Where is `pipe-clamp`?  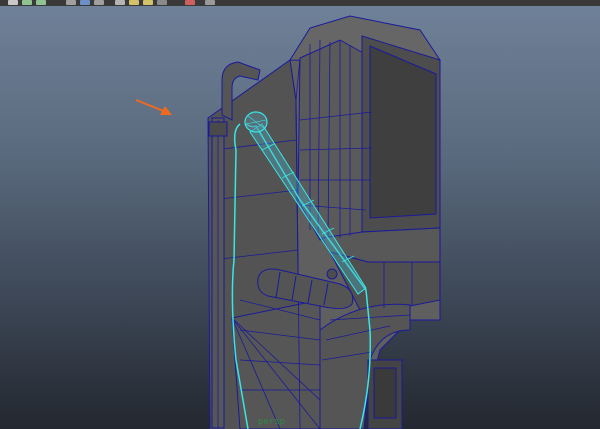 pipe-clamp is located at coordinates (218, 129).